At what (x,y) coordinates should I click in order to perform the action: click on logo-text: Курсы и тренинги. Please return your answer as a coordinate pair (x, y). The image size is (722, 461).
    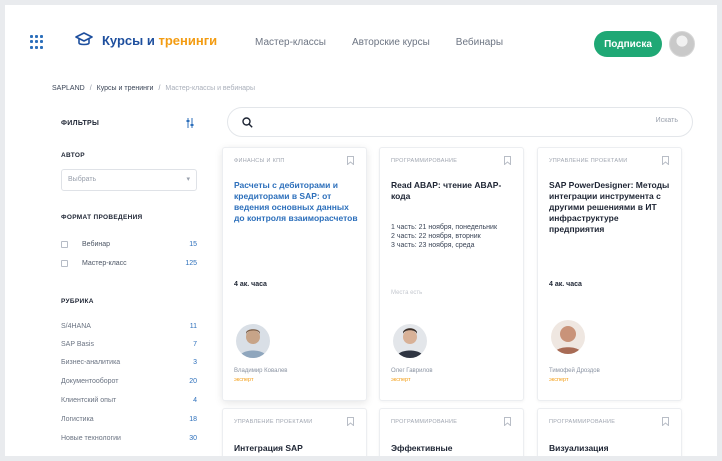
    Looking at the image, I should click on (160, 40).